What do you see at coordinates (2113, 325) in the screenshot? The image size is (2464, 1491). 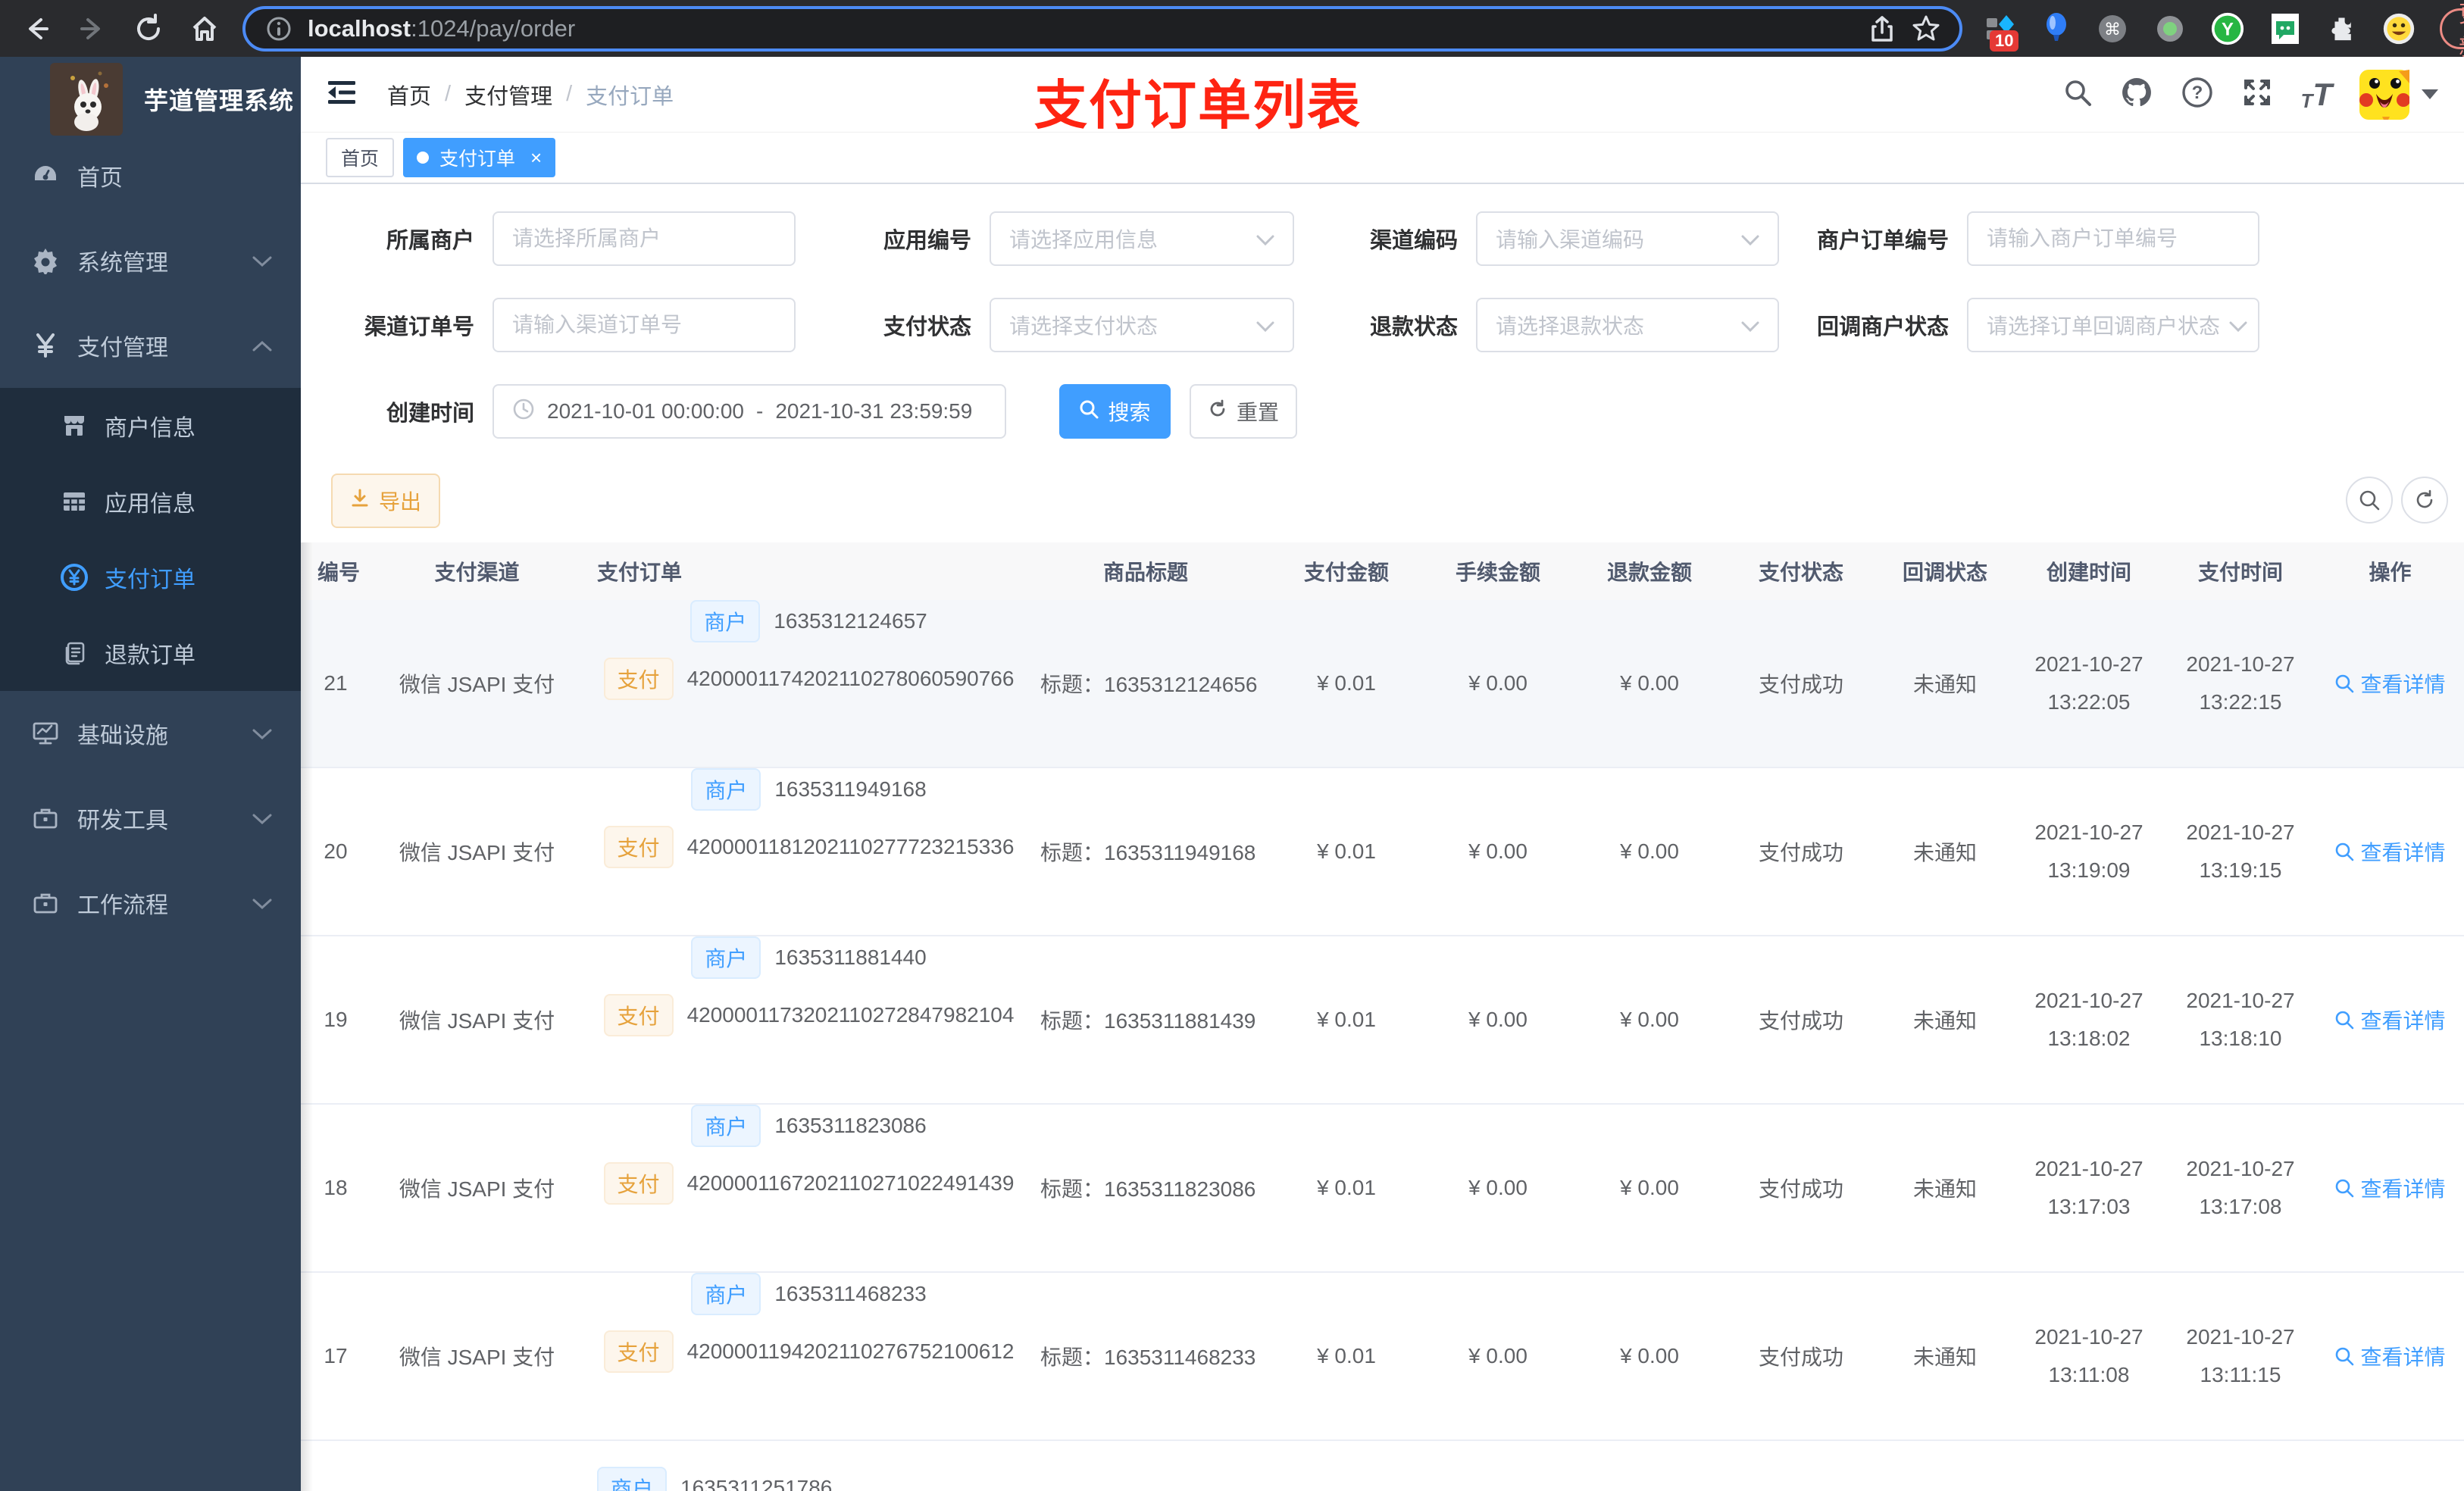 I see `notify-status-select: 请选择订单回调商户状态` at bounding box center [2113, 325].